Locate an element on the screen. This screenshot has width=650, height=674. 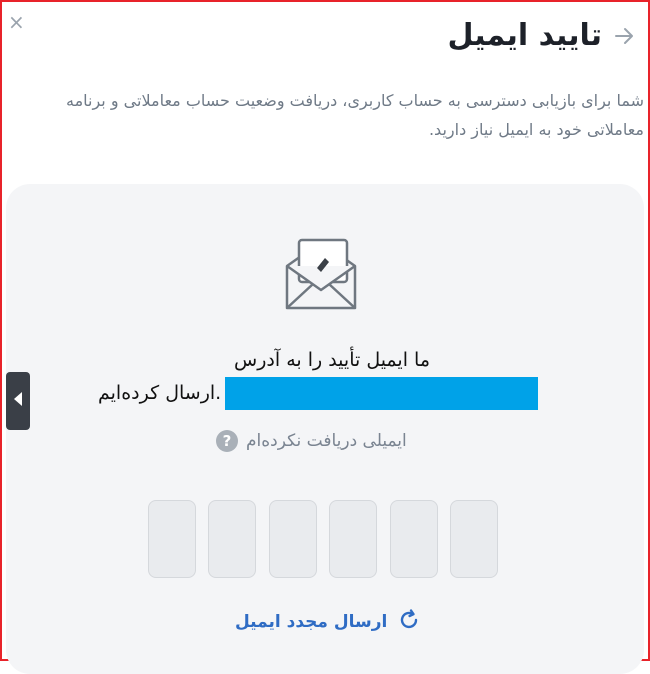
side-panel-toggle is located at coordinates (18, 401).